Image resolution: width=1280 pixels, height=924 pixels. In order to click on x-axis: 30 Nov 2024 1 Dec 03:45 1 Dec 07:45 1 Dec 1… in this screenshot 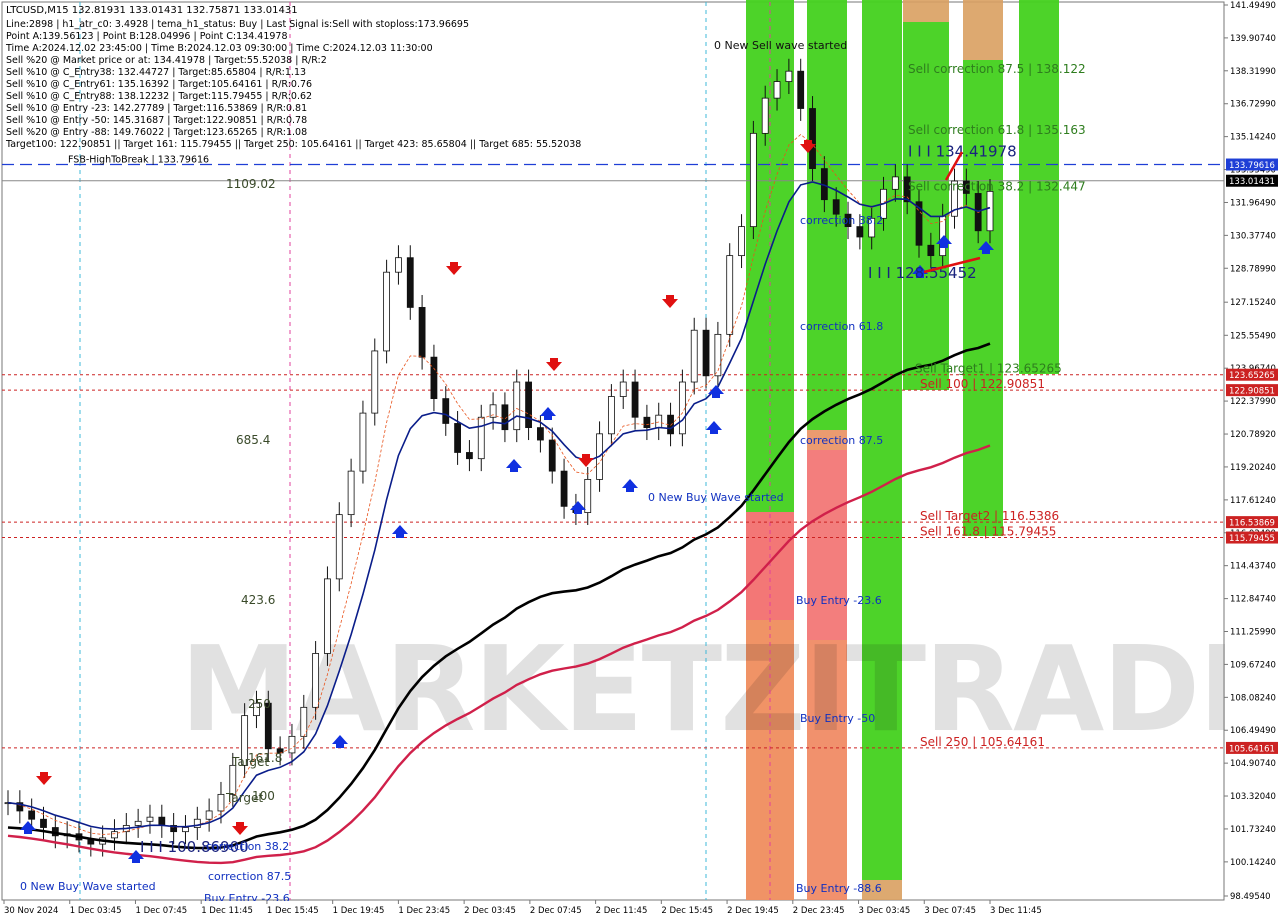, I will do `click(640, 910)`.